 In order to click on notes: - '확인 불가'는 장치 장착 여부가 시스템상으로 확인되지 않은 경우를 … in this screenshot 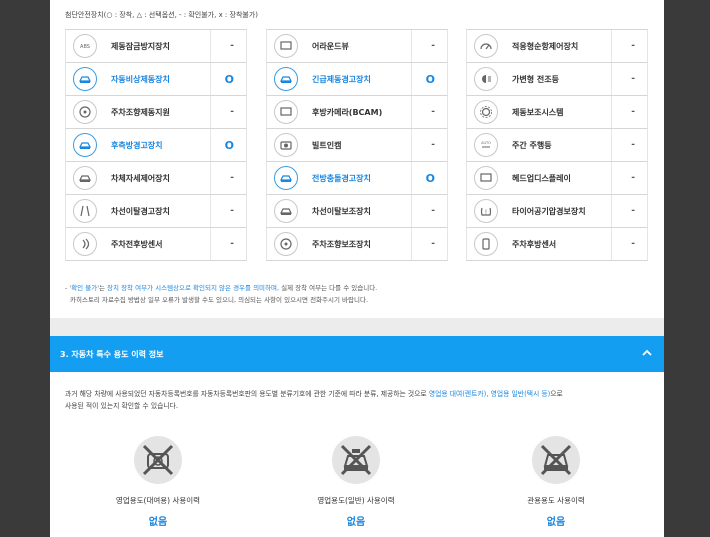, I will do `click(221, 294)`.